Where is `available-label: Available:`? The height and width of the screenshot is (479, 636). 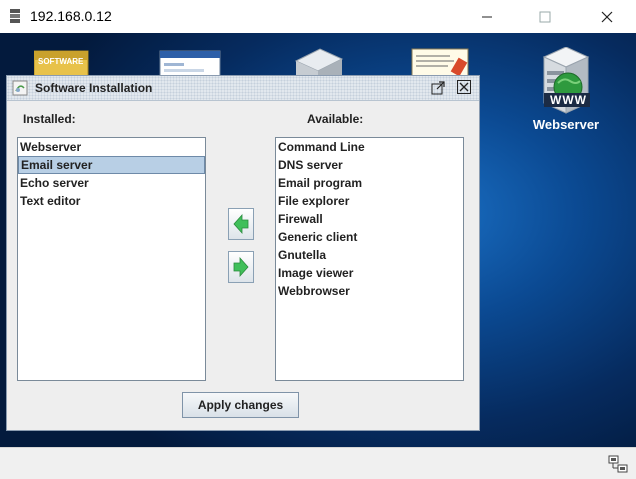
available-label: Available: is located at coordinates (335, 119).